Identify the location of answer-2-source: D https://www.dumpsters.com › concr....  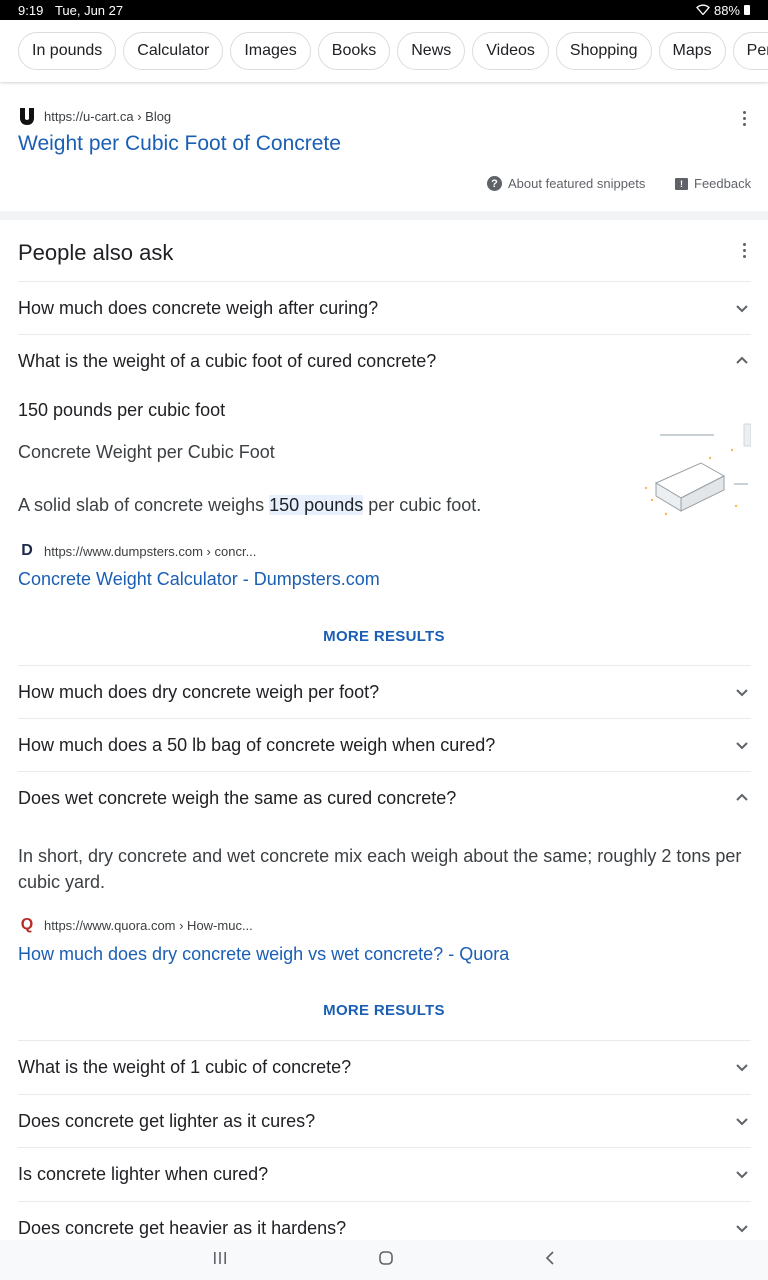
(137, 551).